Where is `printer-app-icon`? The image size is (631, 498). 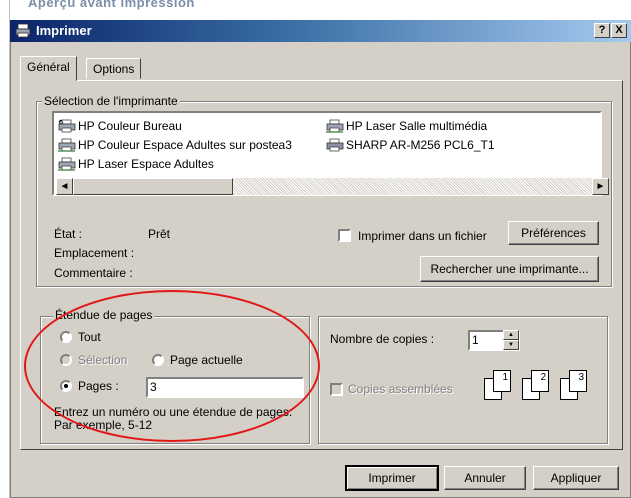 printer-app-icon is located at coordinates (23, 30).